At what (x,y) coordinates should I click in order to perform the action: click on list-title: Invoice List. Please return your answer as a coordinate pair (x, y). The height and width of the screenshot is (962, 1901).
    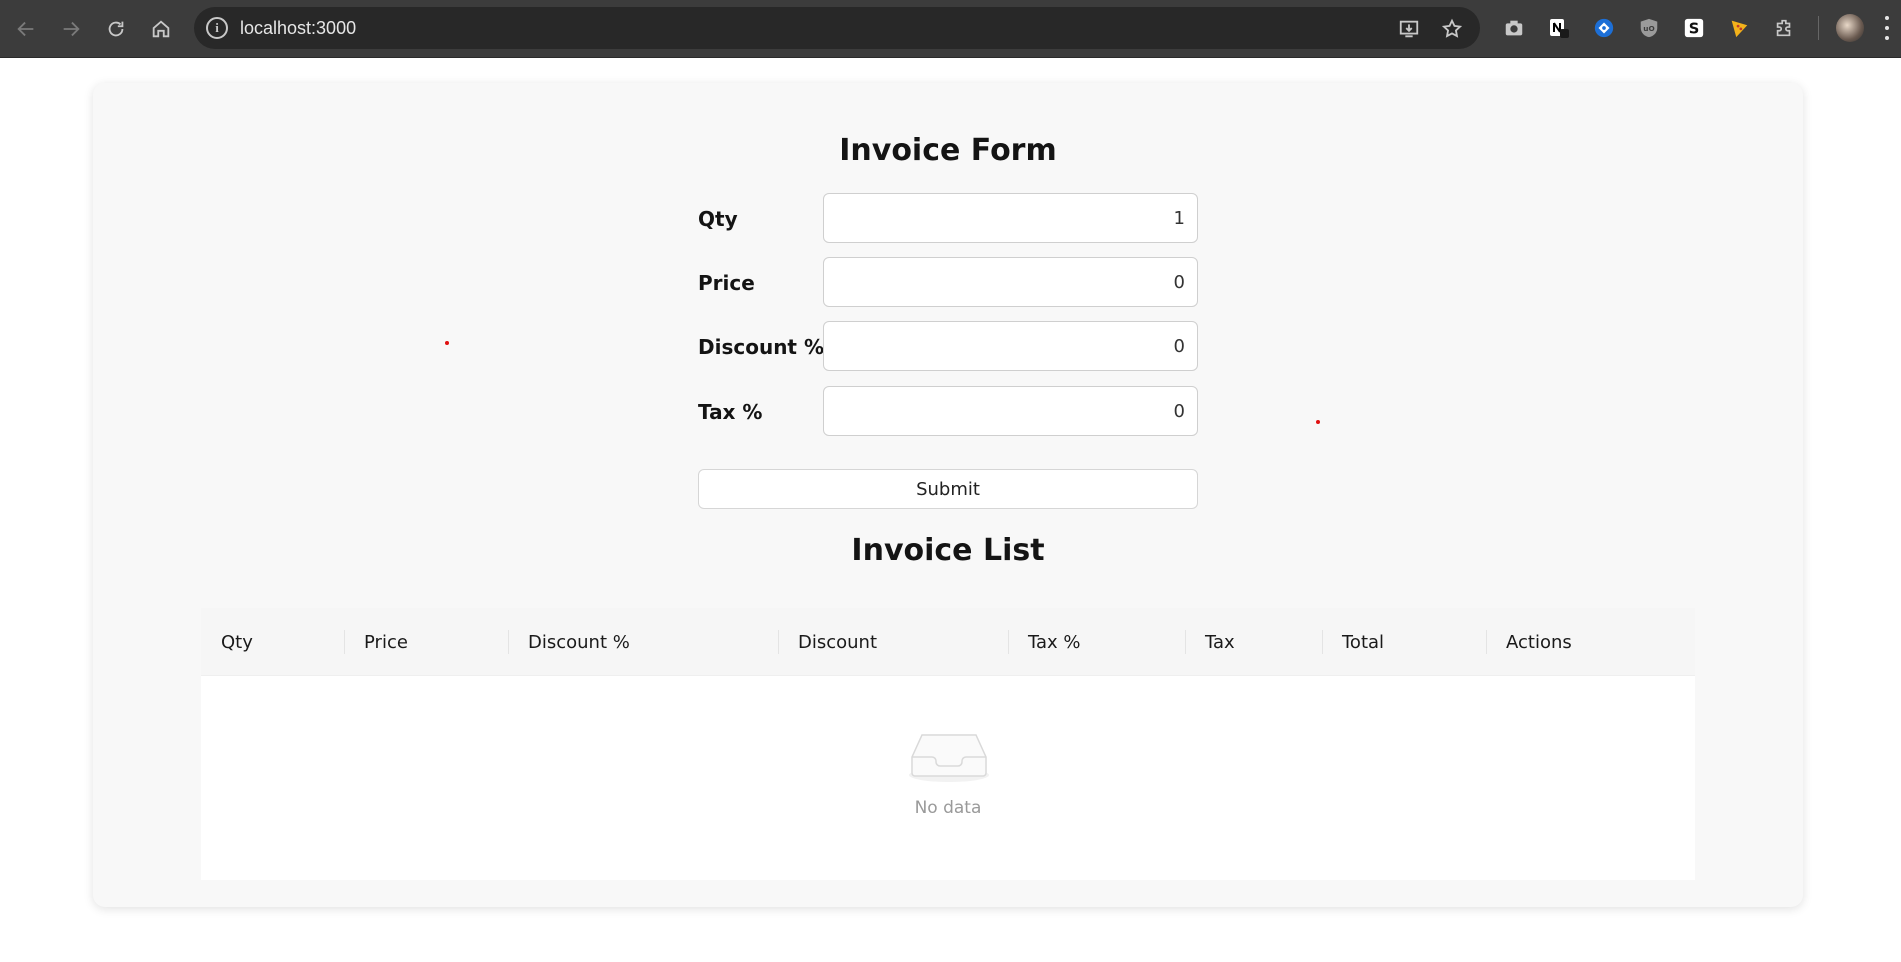
    Looking at the image, I should click on (948, 550).